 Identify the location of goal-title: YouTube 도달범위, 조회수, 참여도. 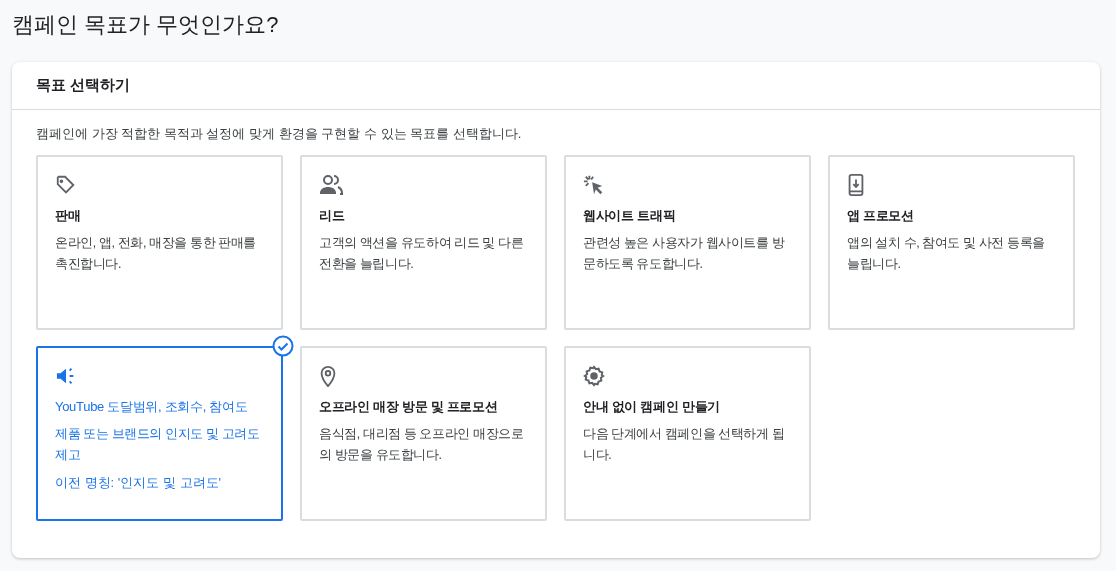
(152, 407).